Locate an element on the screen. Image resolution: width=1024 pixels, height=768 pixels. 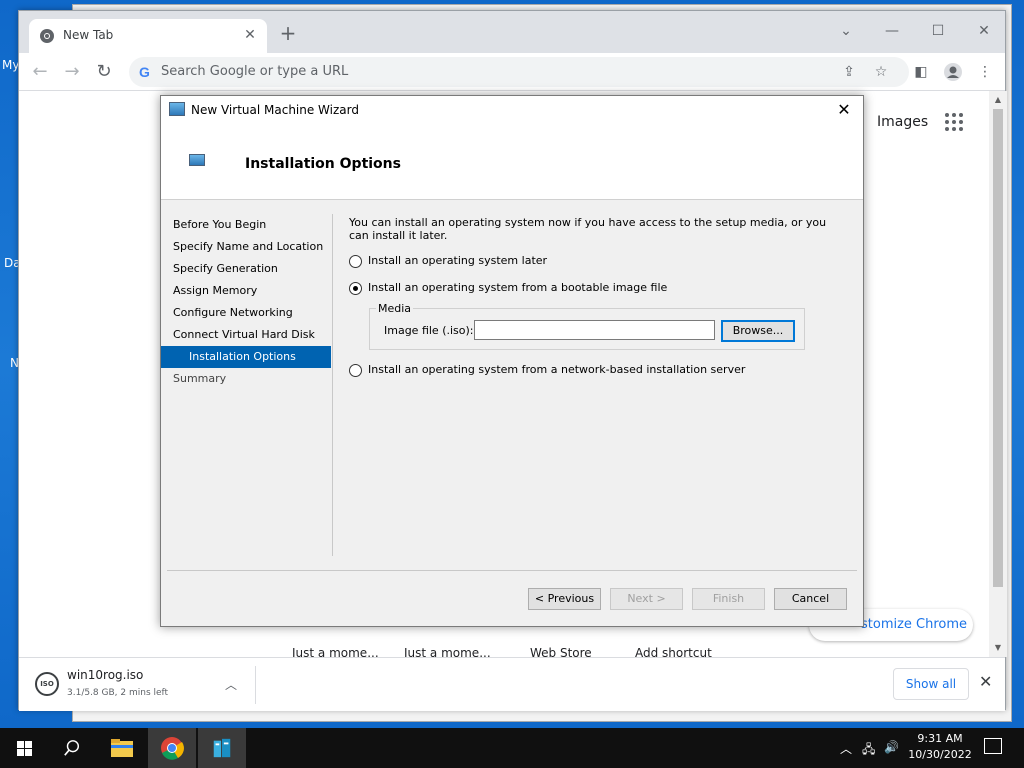
chrome-taskbar-icon is located at coordinates (172, 748).